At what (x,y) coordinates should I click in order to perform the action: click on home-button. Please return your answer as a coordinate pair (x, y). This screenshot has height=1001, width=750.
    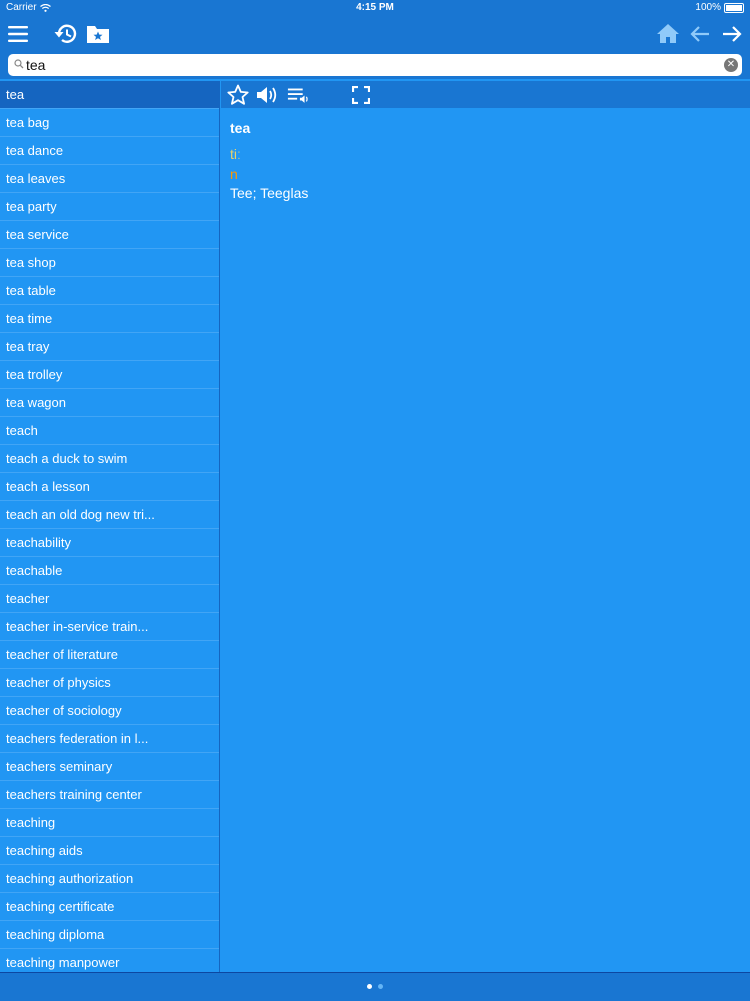
    Looking at the image, I should click on (668, 34).